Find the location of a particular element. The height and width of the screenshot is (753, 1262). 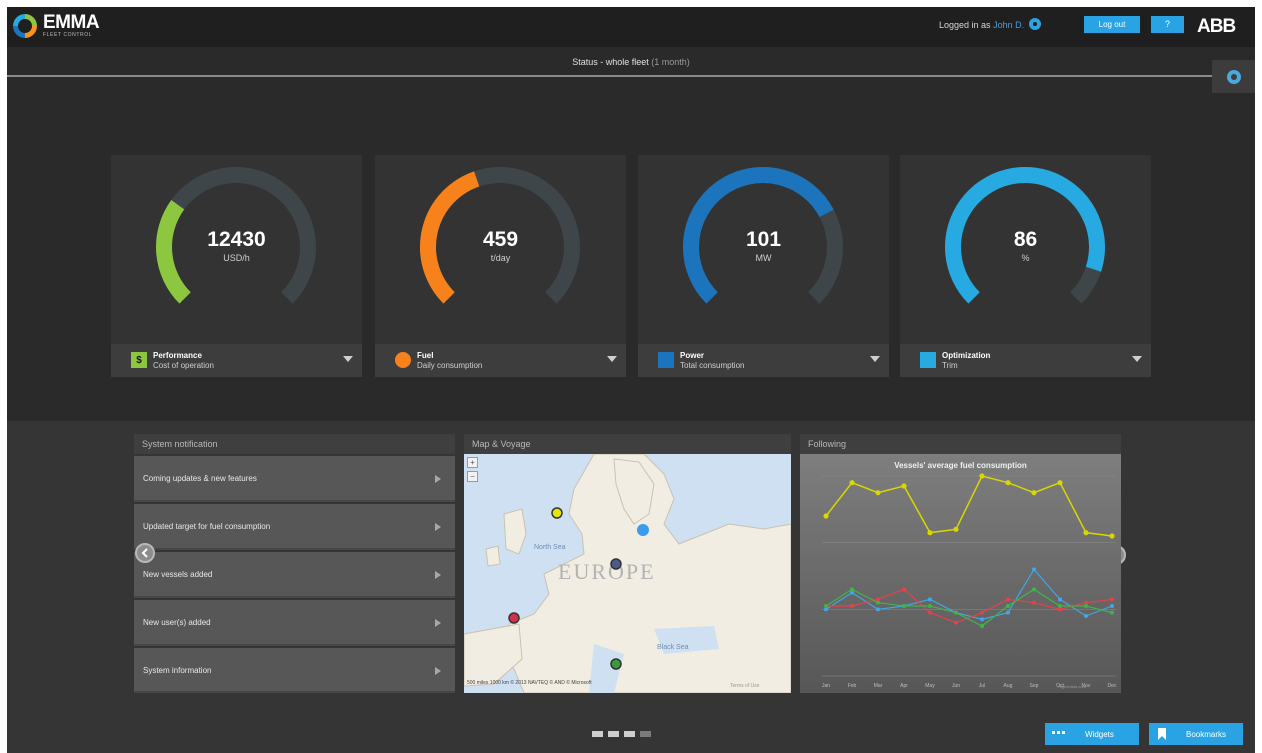

brand-logo: ABB is located at coordinates (1216, 26).